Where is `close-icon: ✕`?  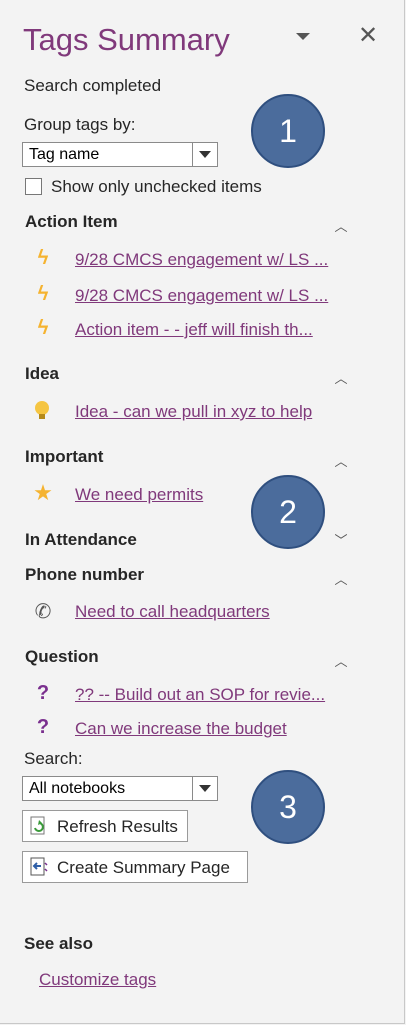
close-icon: ✕ is located at coordinates (368, 36).